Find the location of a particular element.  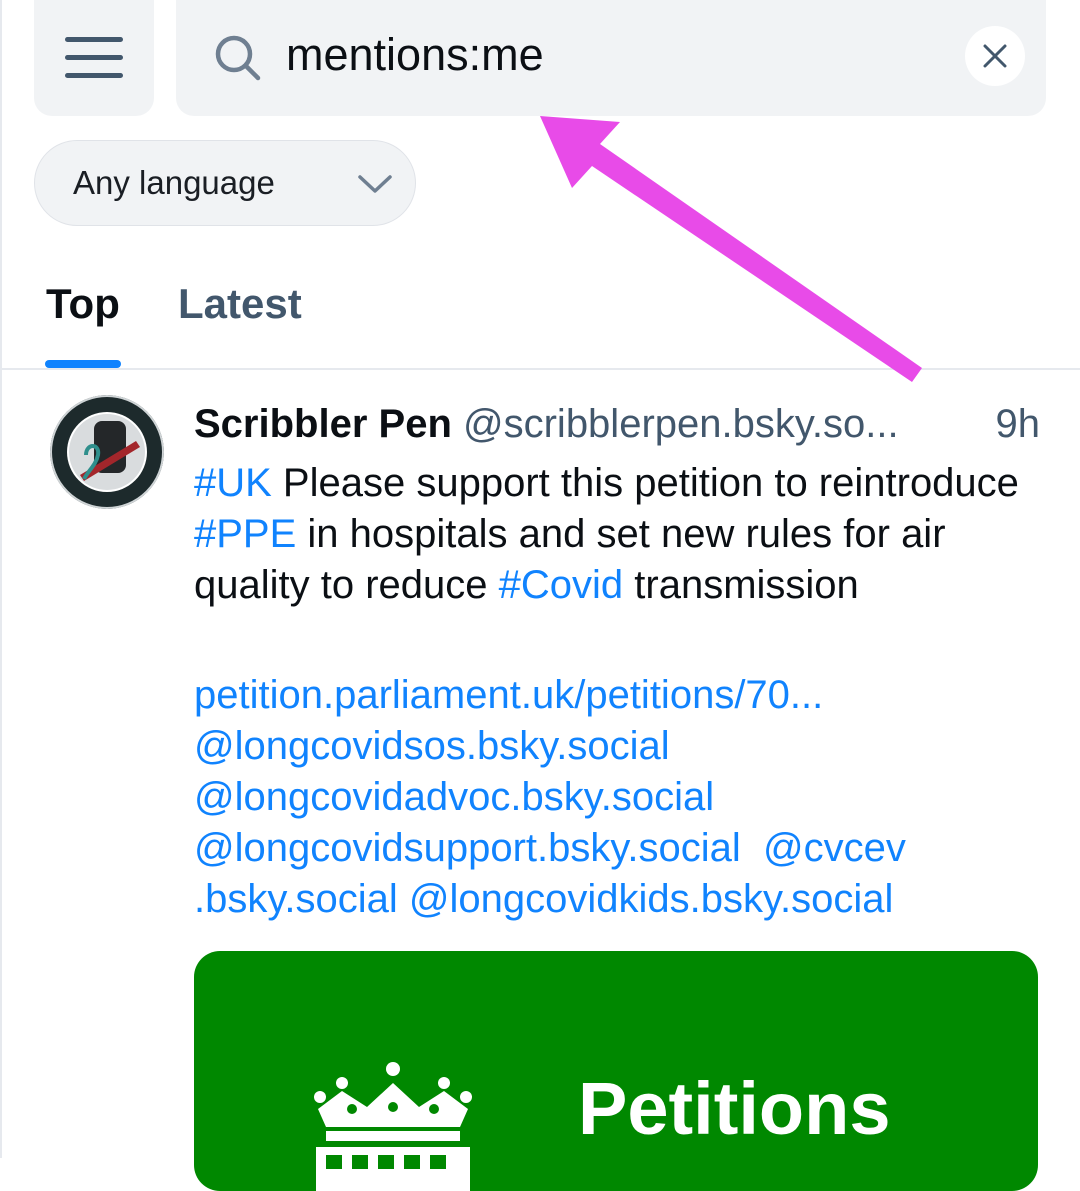

avatar-image is located at coordinates (107, 452).